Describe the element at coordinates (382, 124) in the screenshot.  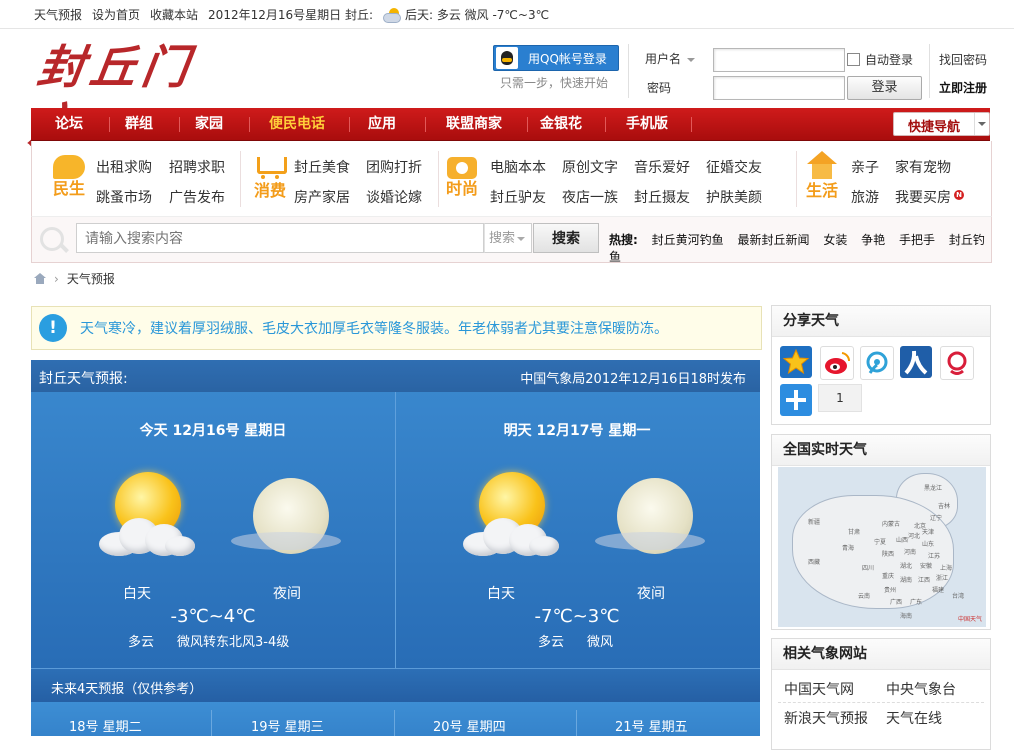
I see `nav-item-apps: 应用` at that location.